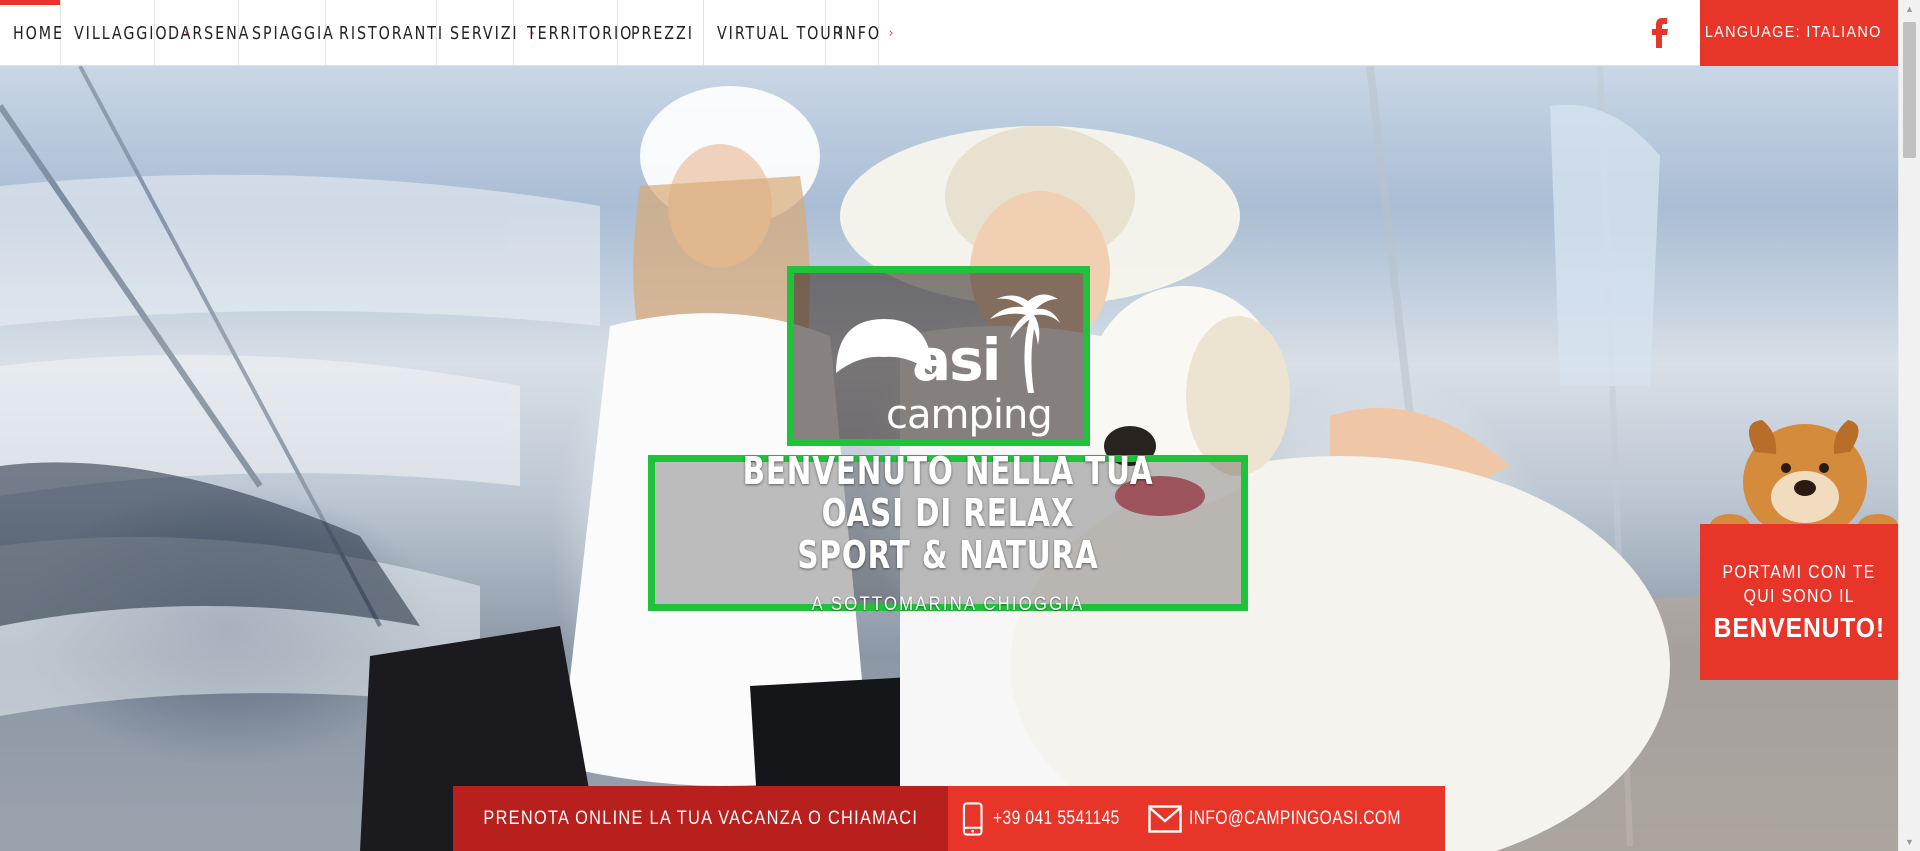 This screenshot has width=1920, height=851. I want to click on nav-item-label: SPIAGGIA, so click(293, 33).